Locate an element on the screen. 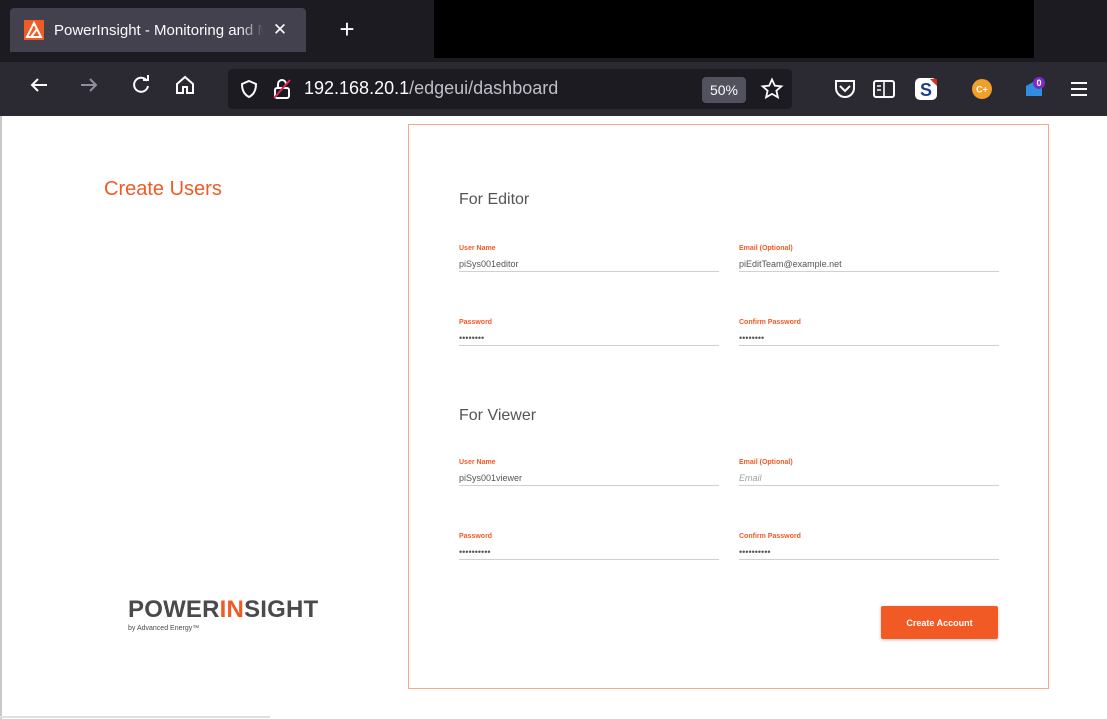  tracking-protection-shield-icon is located at coordinates (249, 89).